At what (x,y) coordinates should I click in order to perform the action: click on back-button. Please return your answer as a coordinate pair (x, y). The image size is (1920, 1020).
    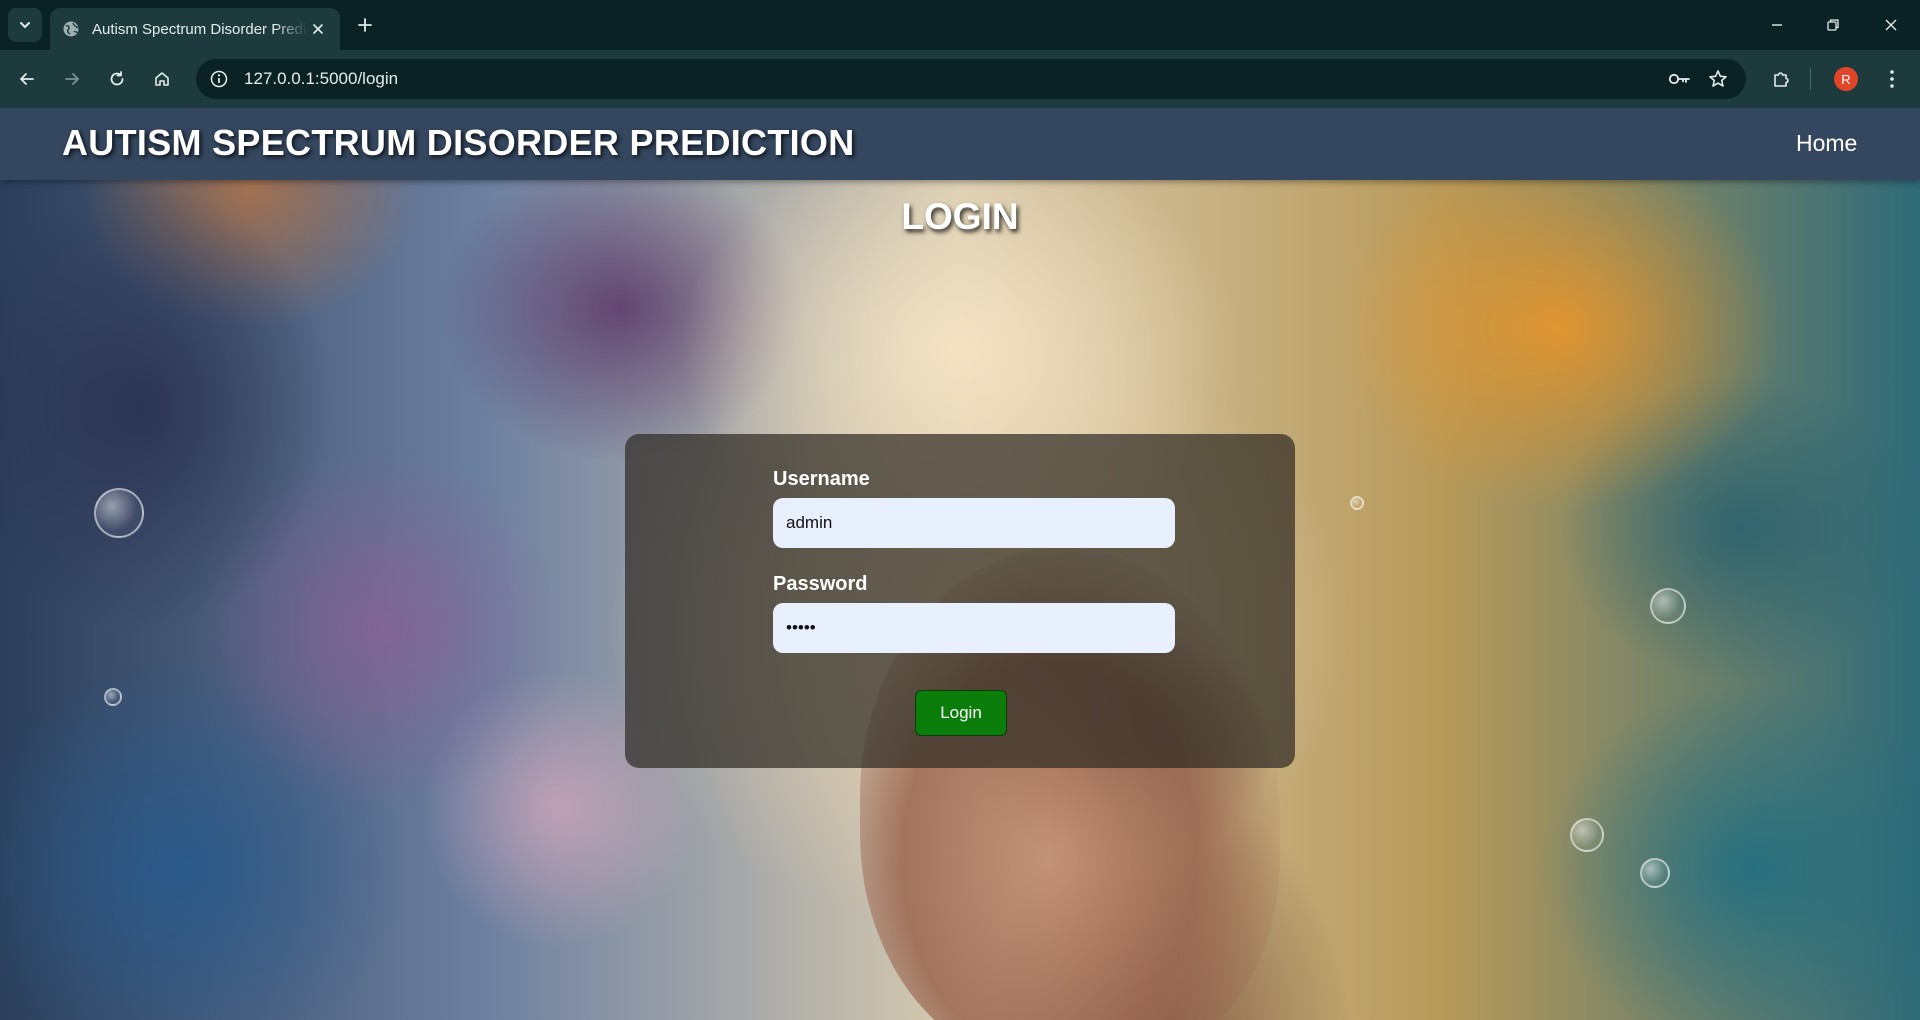
    Looking at the image, I should click on (27, 79).